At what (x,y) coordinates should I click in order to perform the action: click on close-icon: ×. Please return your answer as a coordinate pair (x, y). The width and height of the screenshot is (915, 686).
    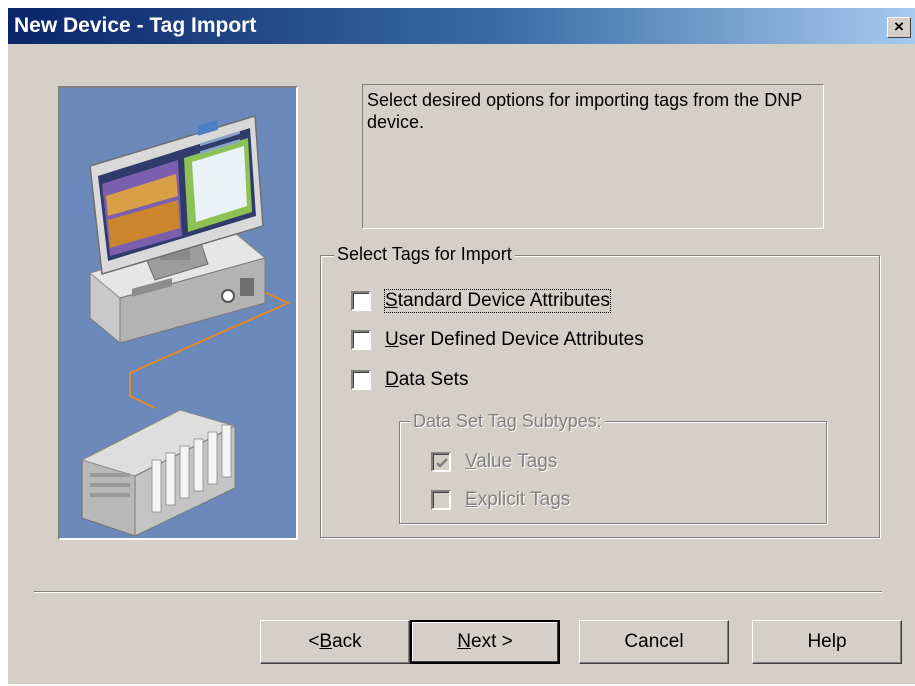
    Looking at the image, I should click on (899, 26).